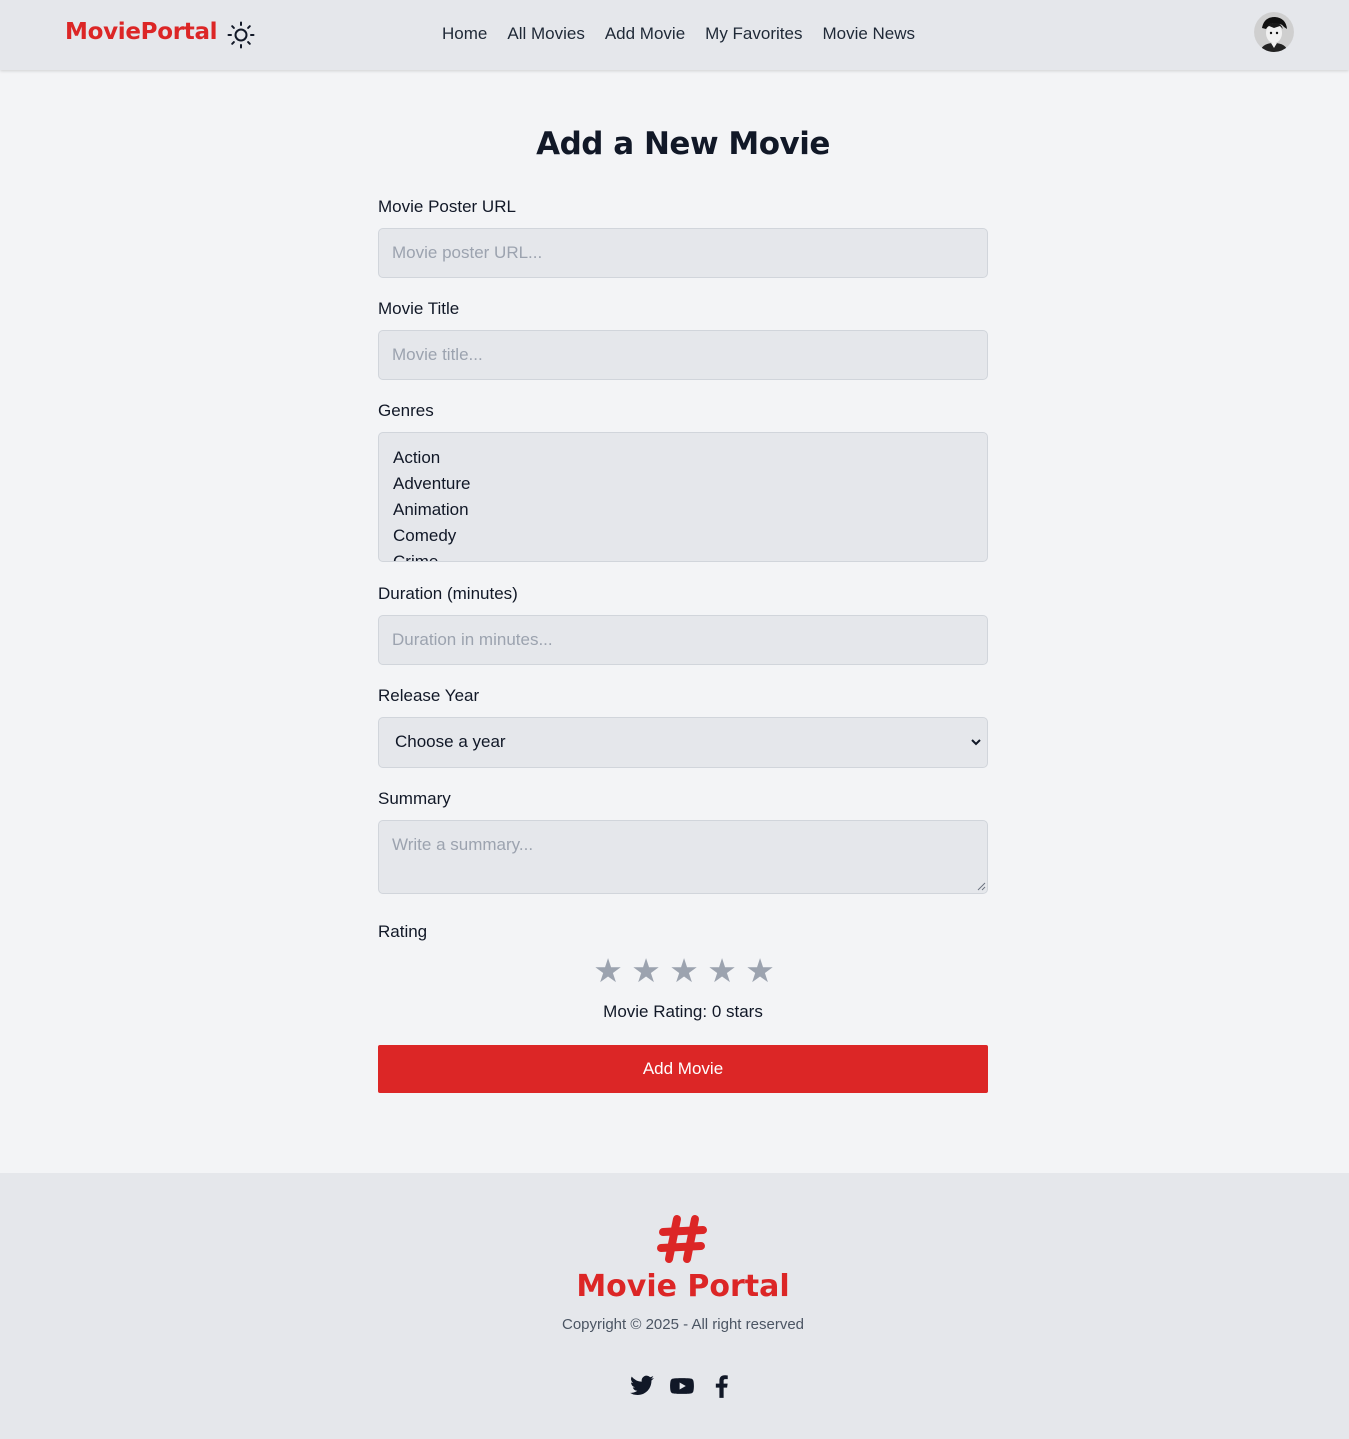  I want to click on hashtag-icon, so click(682, 1239).